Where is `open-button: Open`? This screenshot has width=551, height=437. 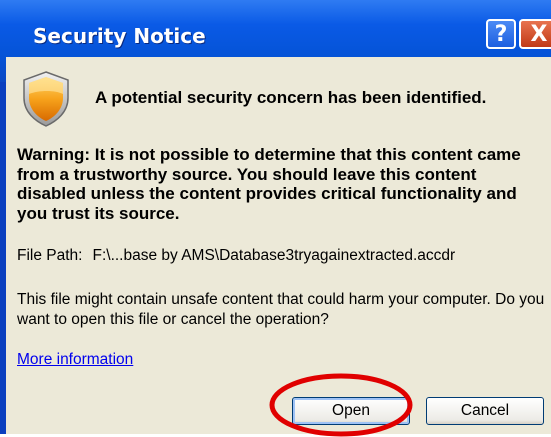
open-button: Open is located at coordinates (351, 411).